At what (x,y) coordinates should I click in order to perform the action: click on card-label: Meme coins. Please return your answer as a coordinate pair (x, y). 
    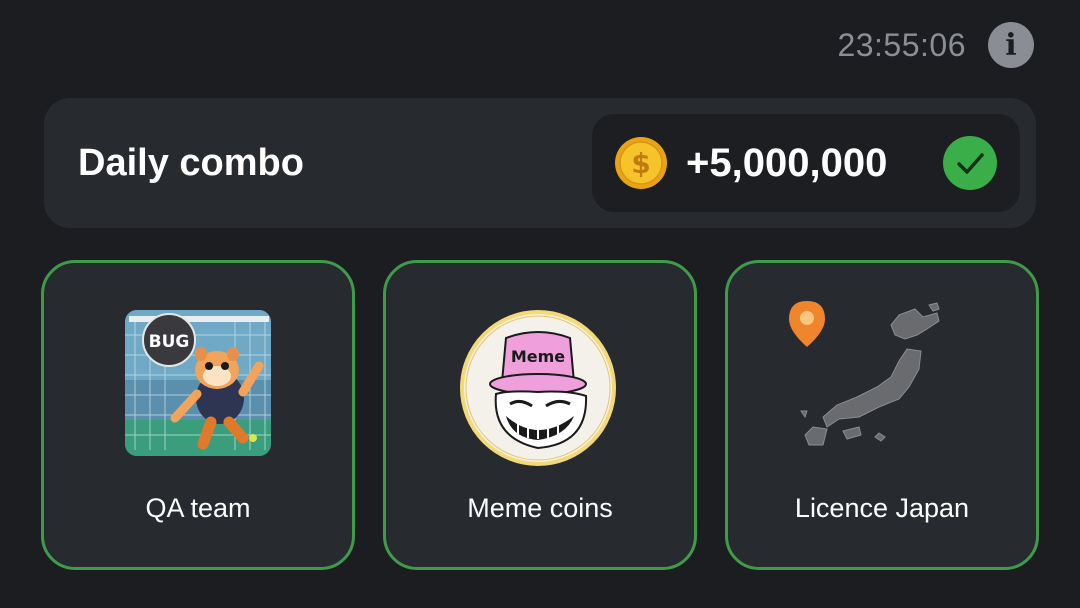
    Looking at the image, I should click on (540, 508).